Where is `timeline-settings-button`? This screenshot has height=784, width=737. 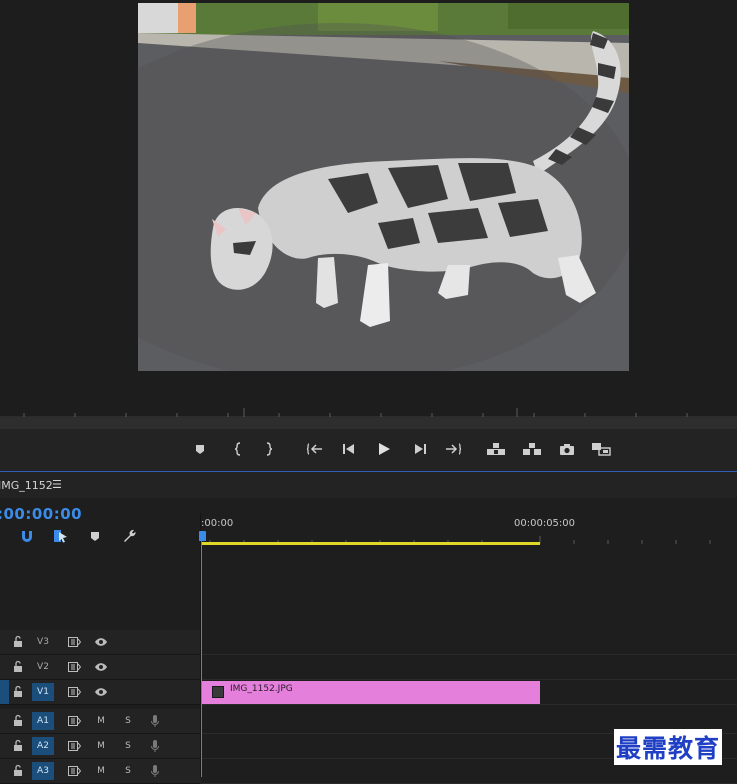
timeline-settings-button is located at coordinates (129, 536).